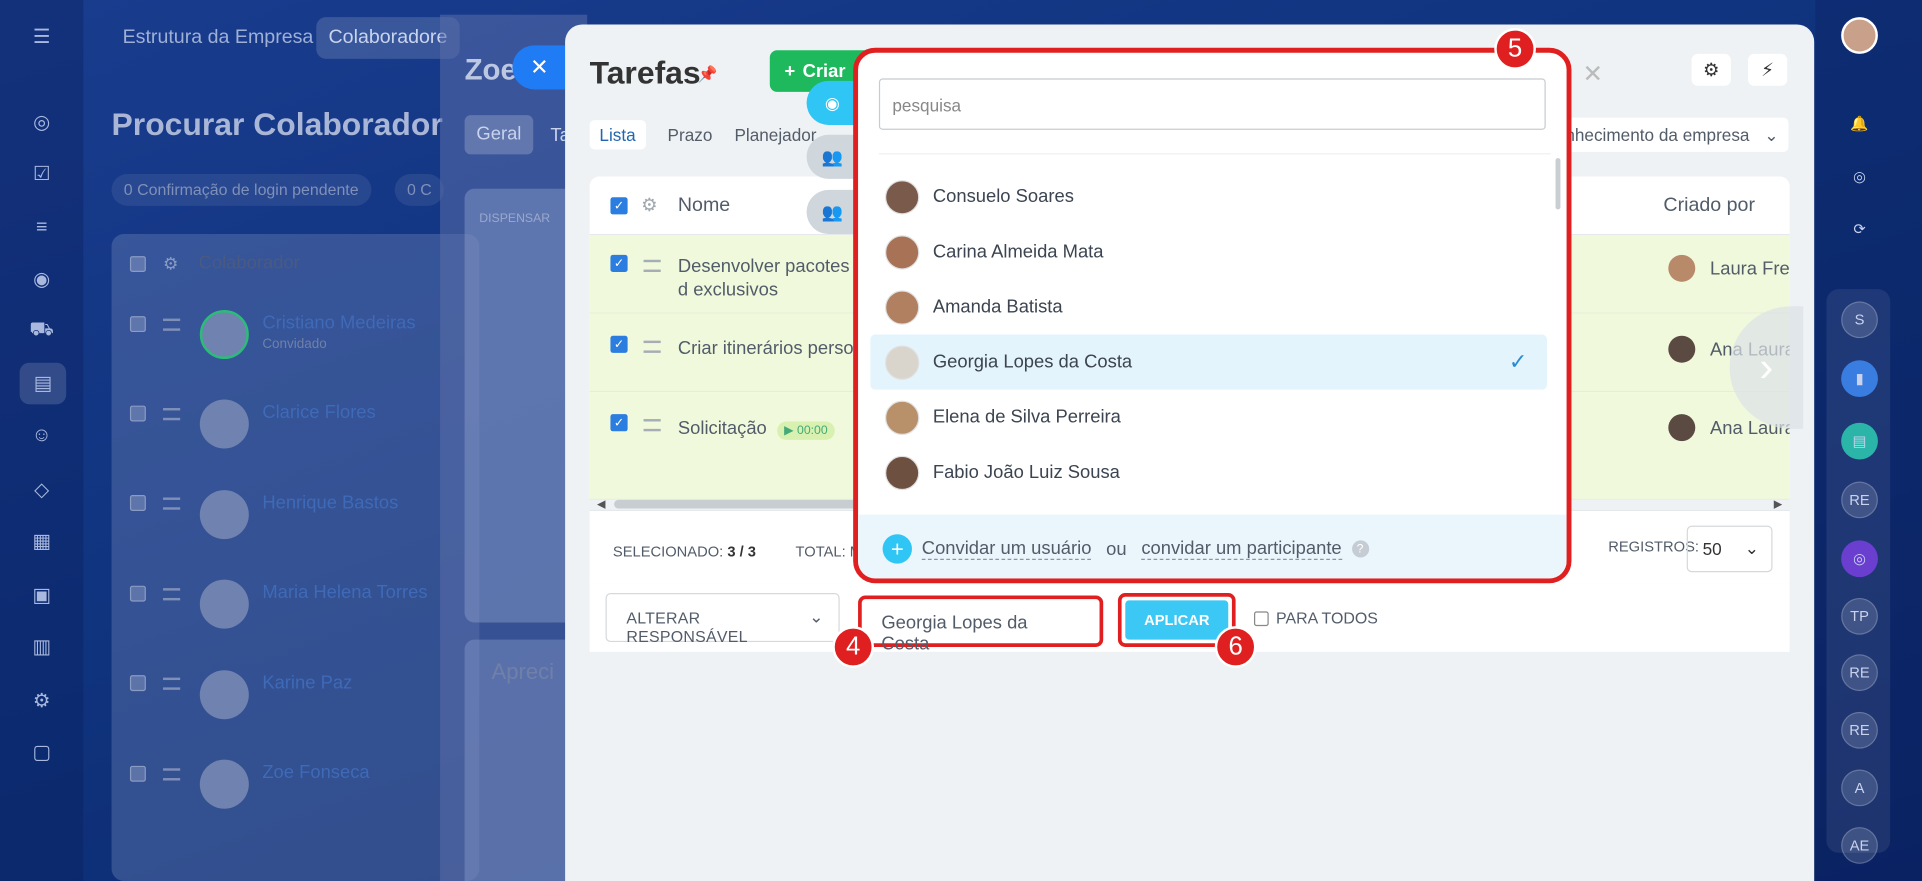  Describe the element at coordinates (981, 624) in the screenshot. I see `responsible-user-field: Georgia Lopes da Costa` at that location.